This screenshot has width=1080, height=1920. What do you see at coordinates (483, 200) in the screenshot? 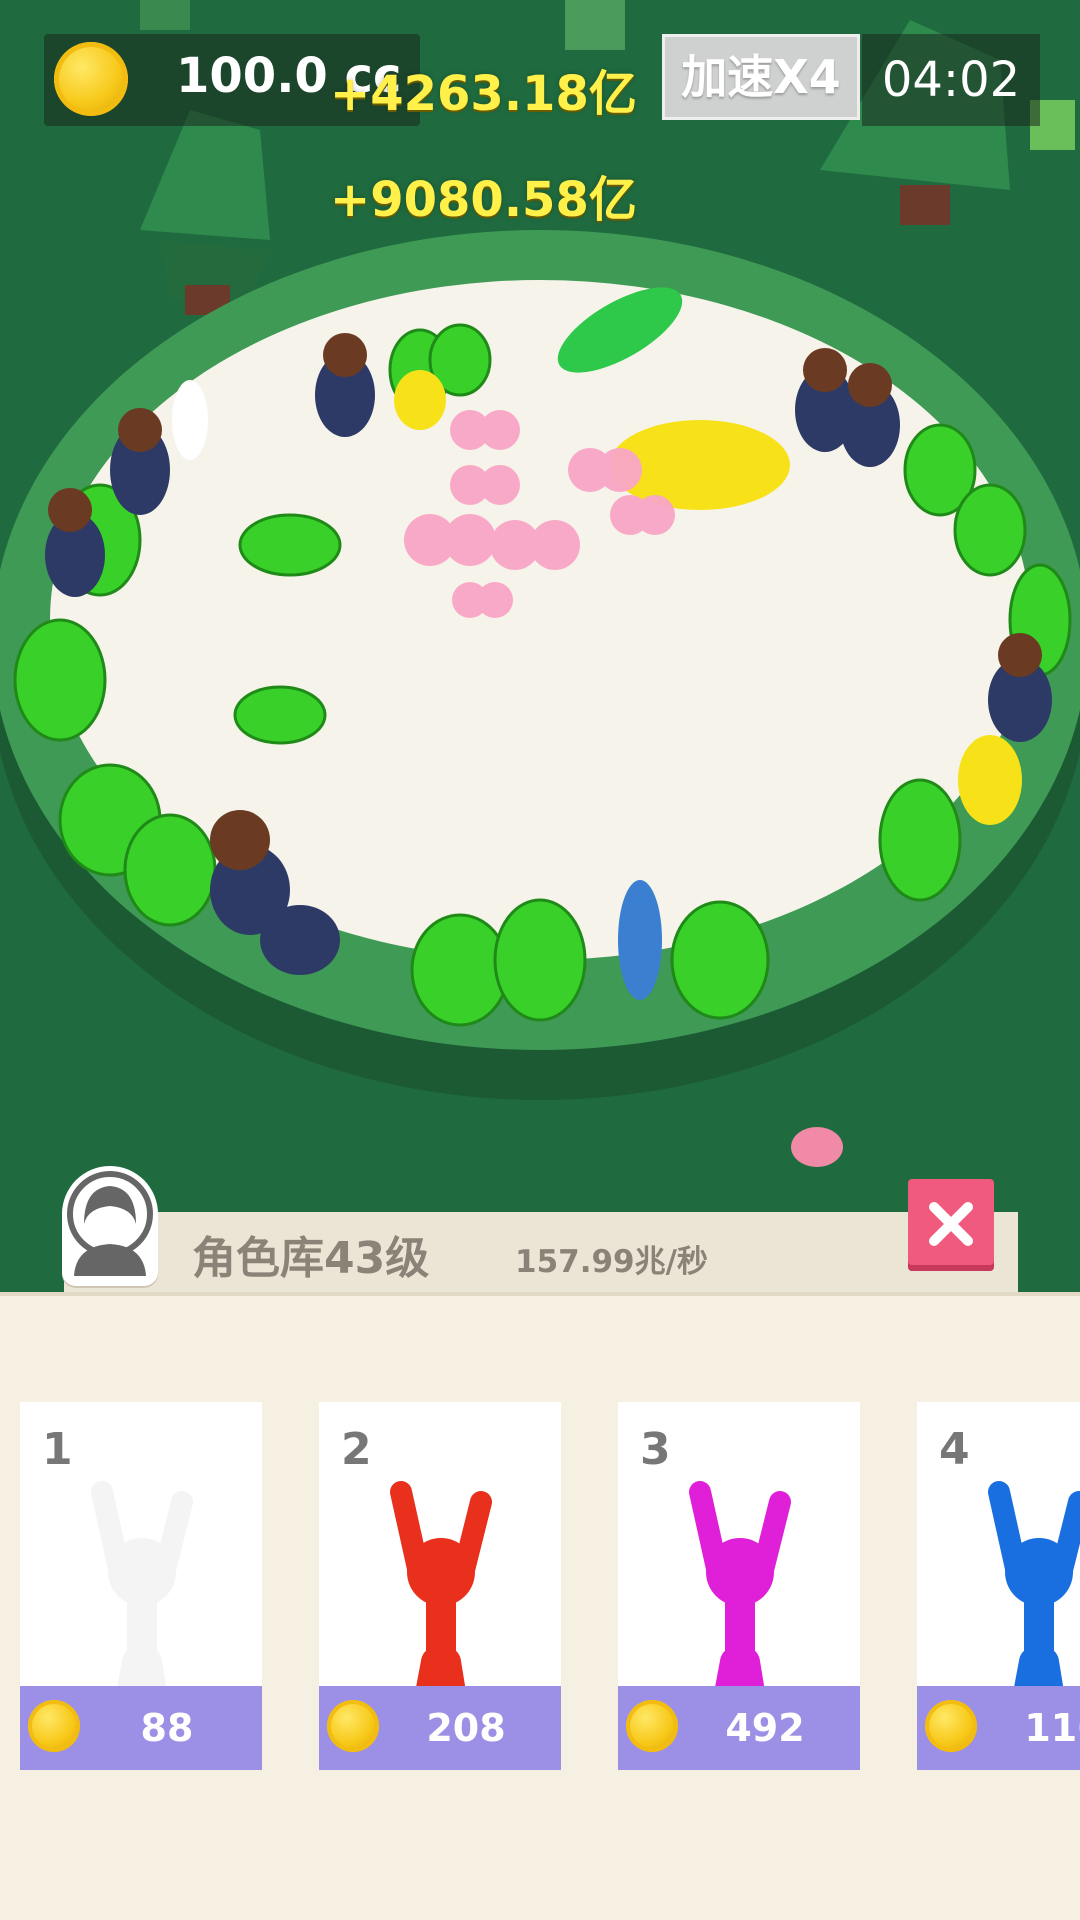
I see `floating-gain-2: +9080.58亿` at bounding box center [483, 200].